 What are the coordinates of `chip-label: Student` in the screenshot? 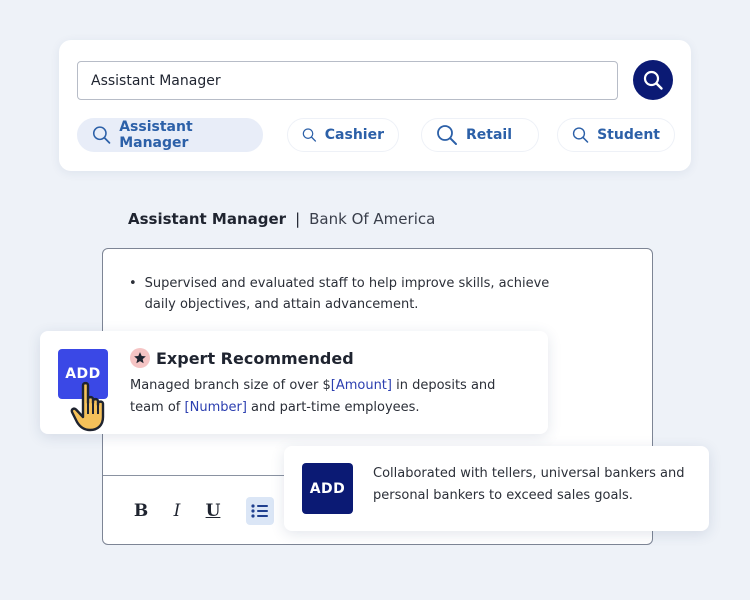 It's located at (628, 135).